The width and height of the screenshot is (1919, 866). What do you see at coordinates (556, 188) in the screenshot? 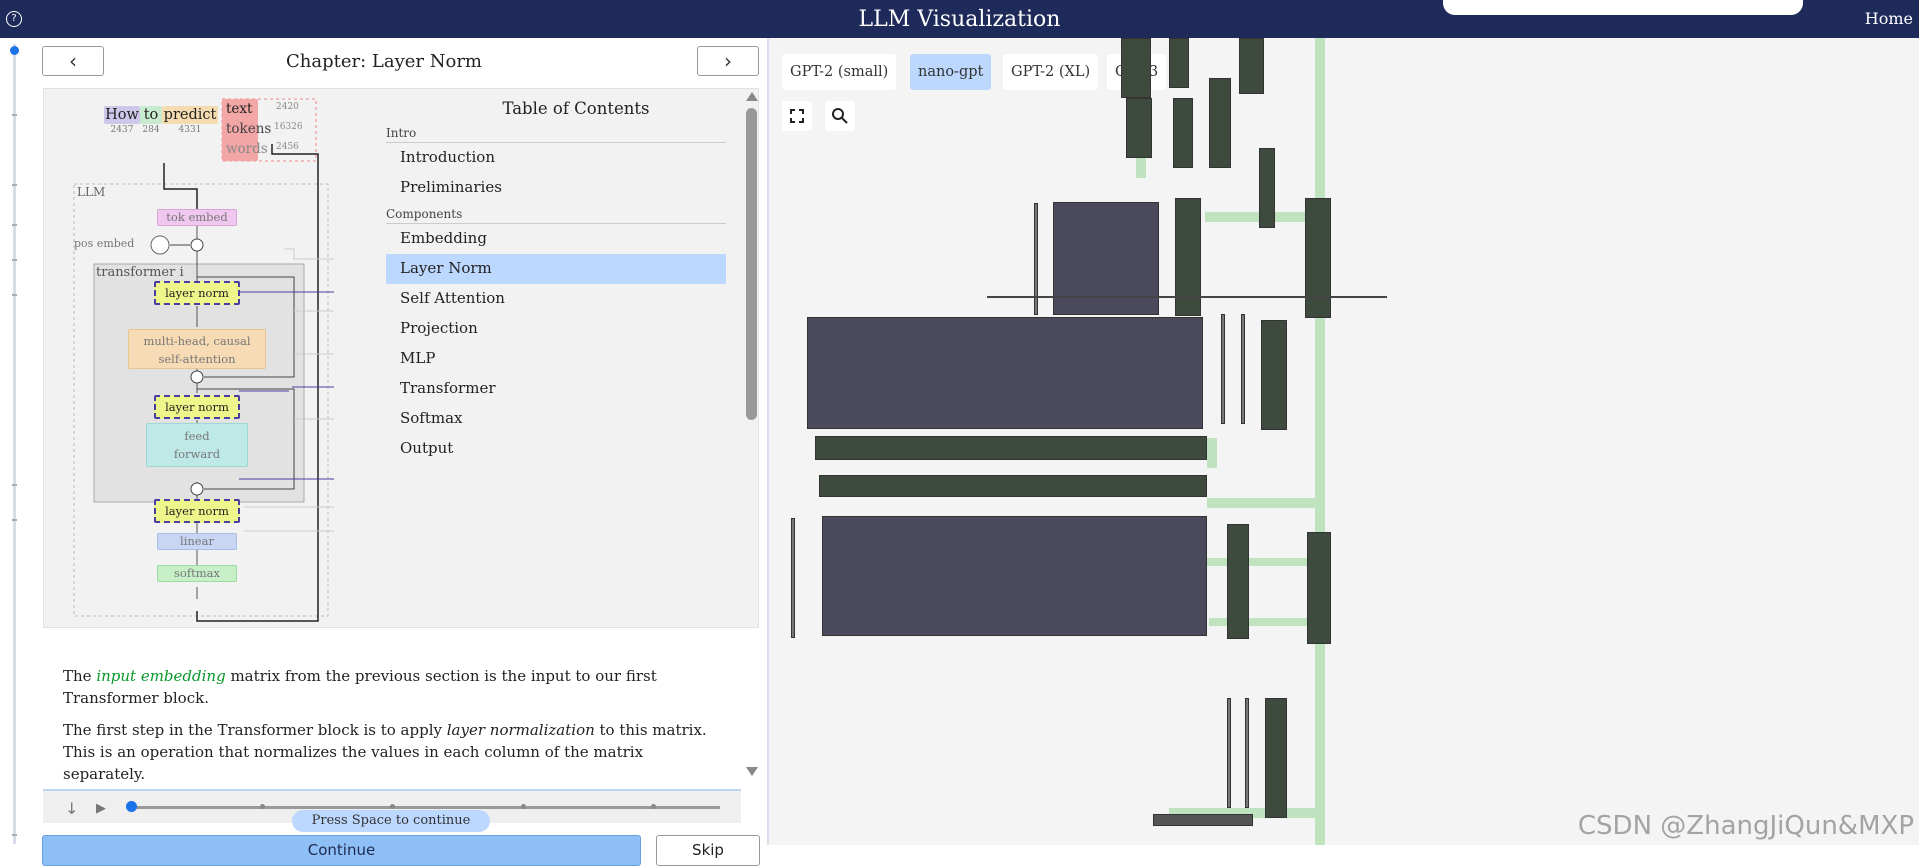
I see `toc-item-preliminaries: Preliminaries` at bounding box center [556, 188].